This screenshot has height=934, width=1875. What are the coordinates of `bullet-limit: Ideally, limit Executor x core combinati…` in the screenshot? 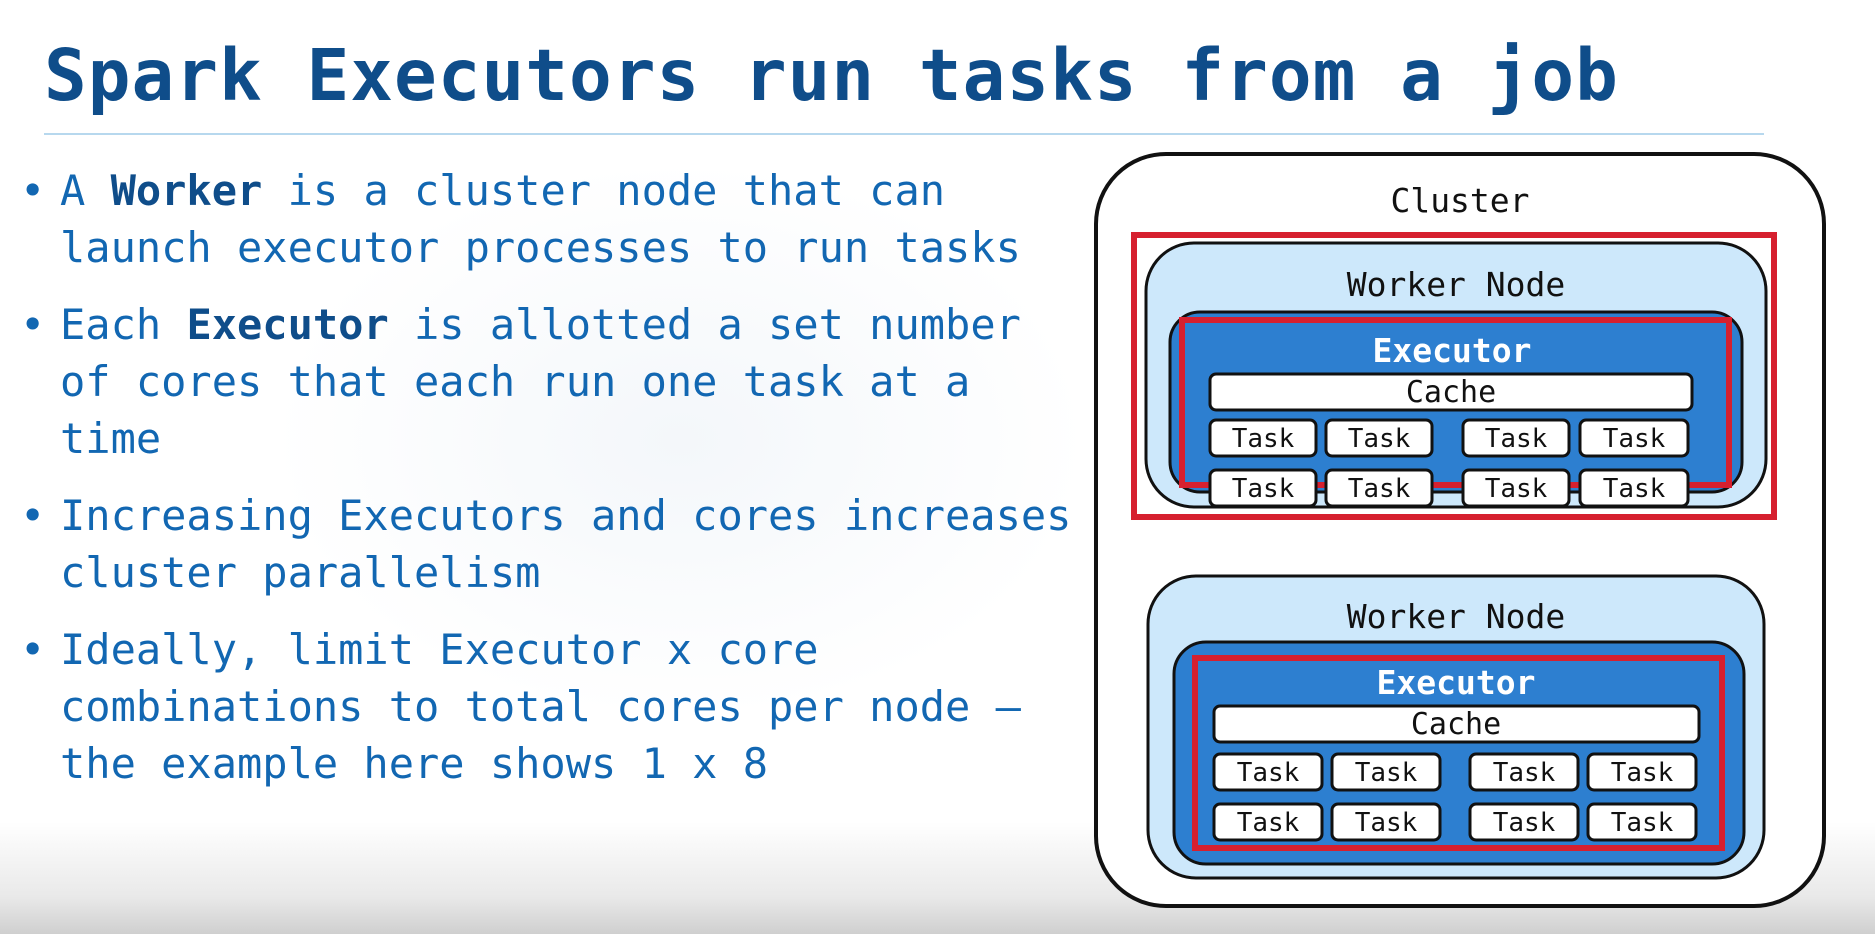 It's located at (550, 706).